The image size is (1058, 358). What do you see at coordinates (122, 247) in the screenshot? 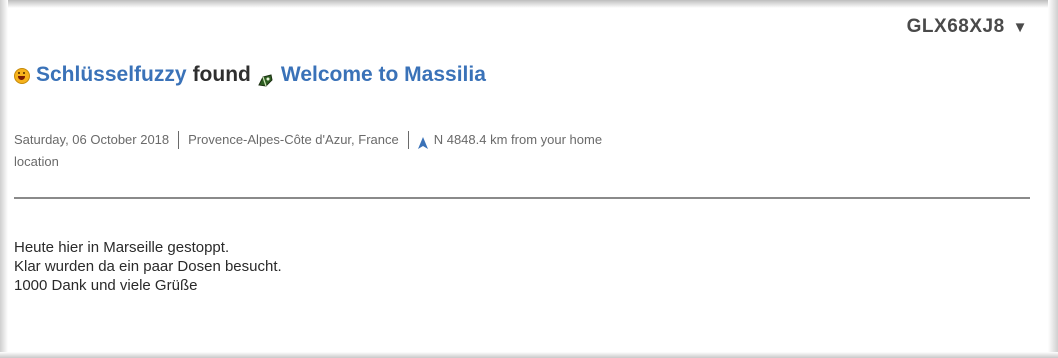
I see `log-text-line: Heute hier in Marseille gestoppt.` at bounding box center [122, 247].